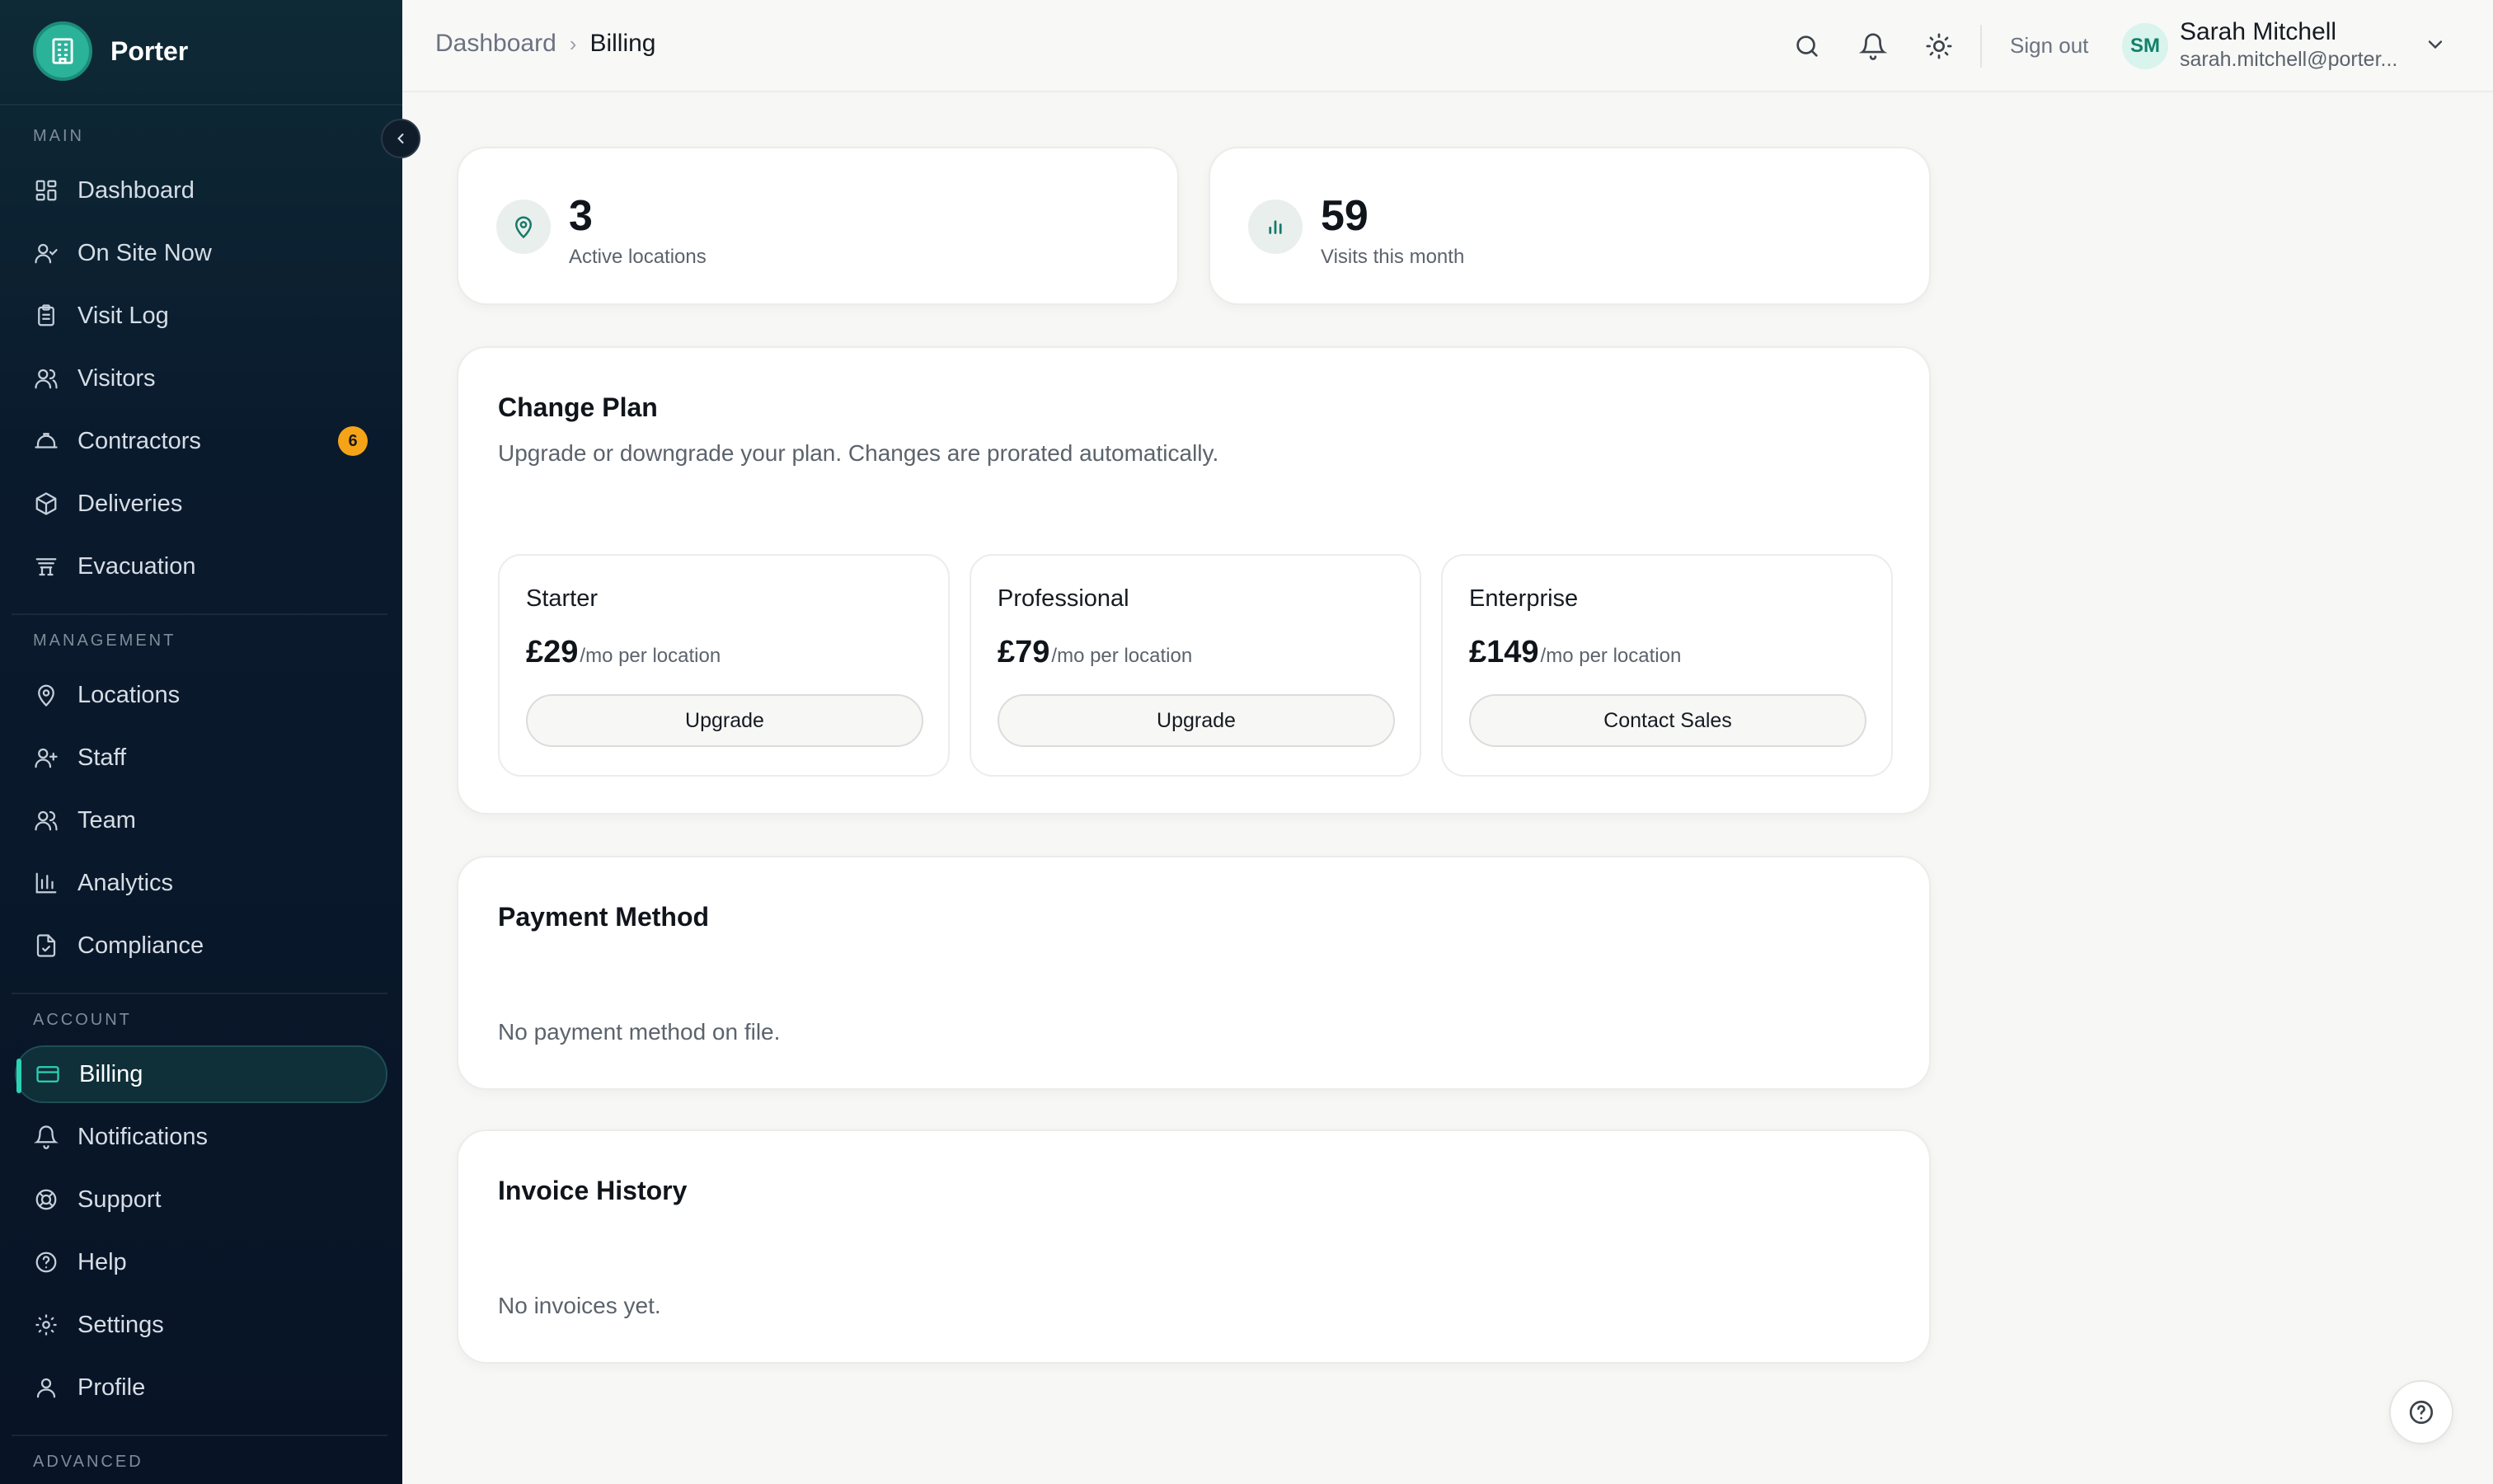  I want to click on sidebar-item-settings: Settings, so click(201, 1325).